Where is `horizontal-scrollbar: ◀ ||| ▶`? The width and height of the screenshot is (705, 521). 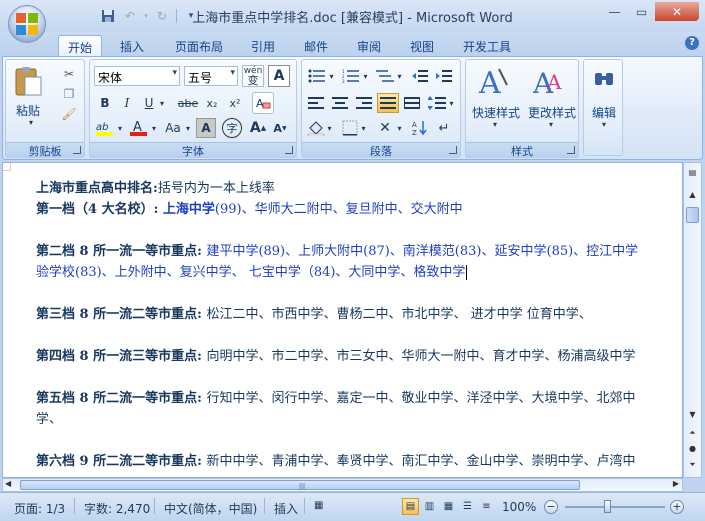
horizontal-scrollbar: ◀ ||| ▶ is located at coordinates (342, 485).